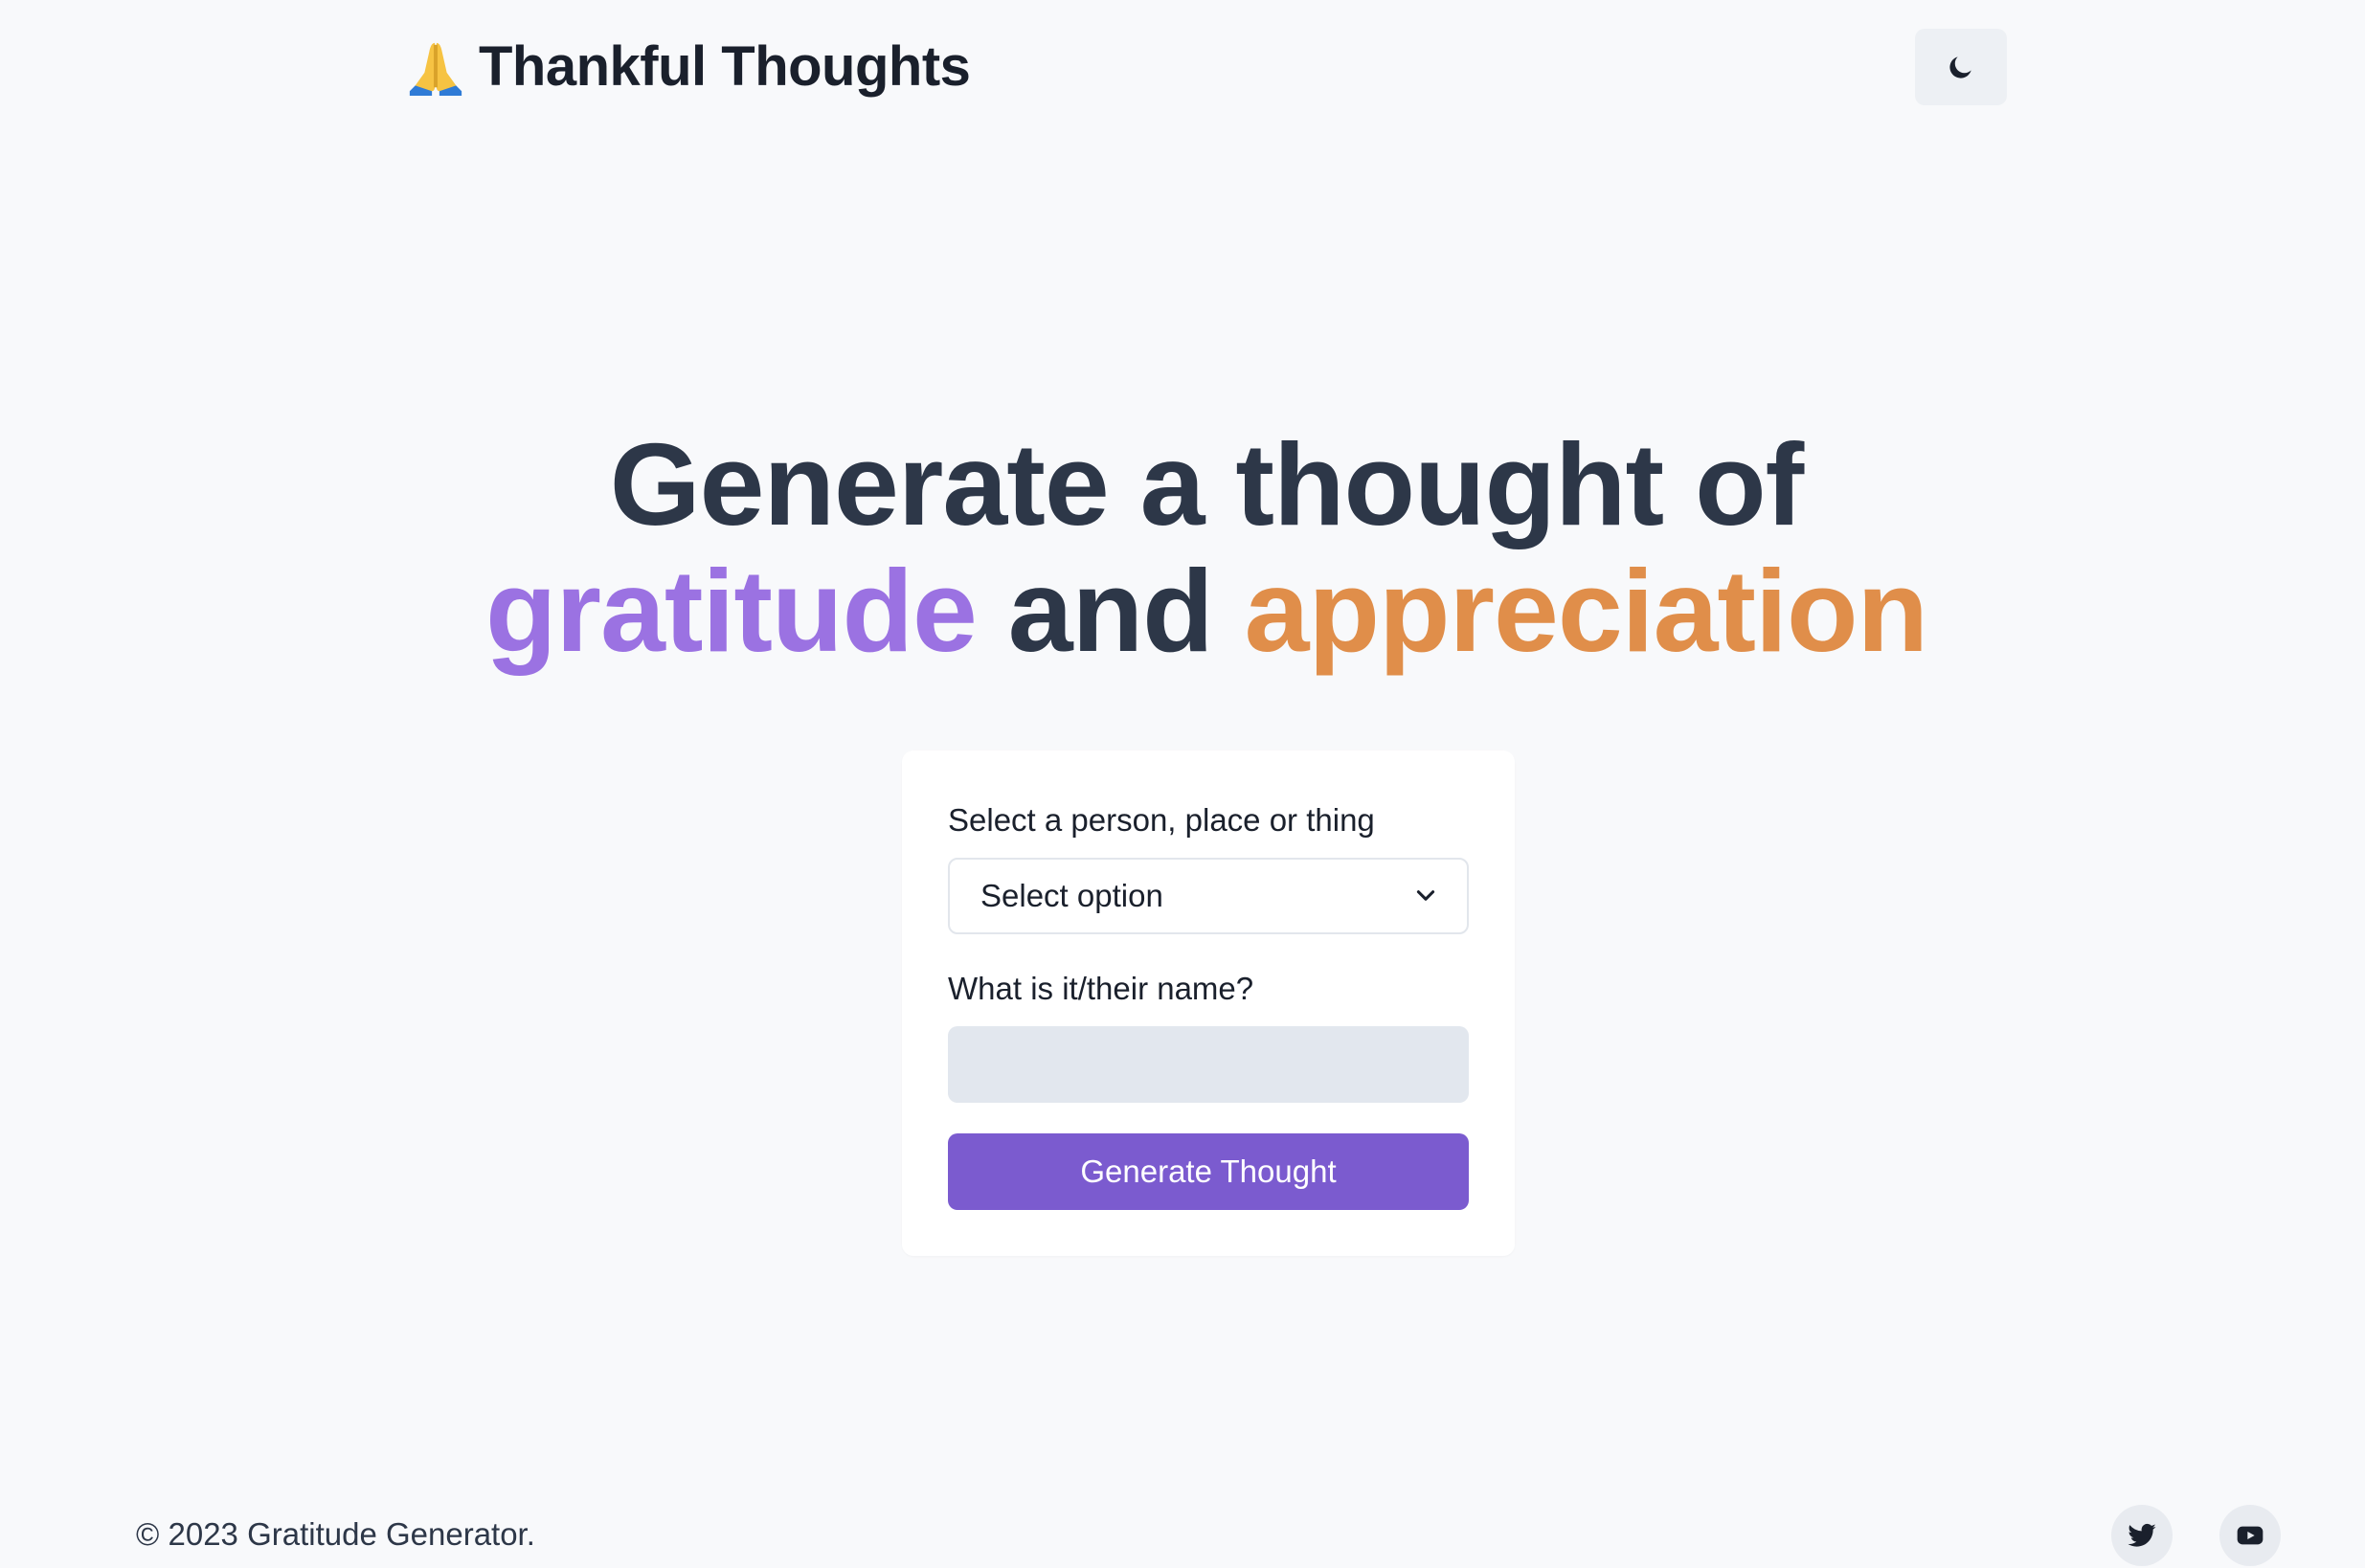  What do you see at coordinates (1209, 1065) in the screenshot?
I see `name-input` at bounding box center [1209, 1065].